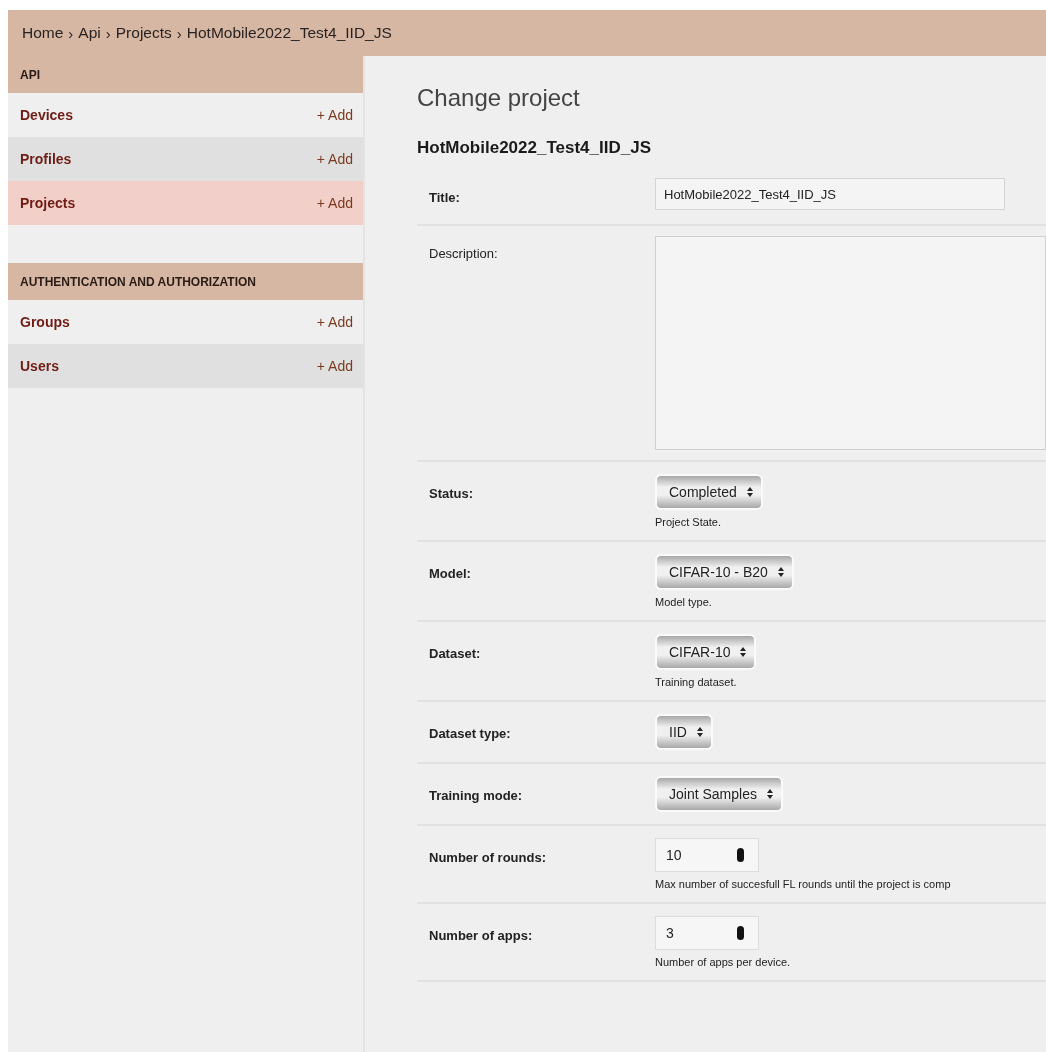 This screenshot has width=1046, height=1052. I want to click on model-link: Projects, so click(48, 203).